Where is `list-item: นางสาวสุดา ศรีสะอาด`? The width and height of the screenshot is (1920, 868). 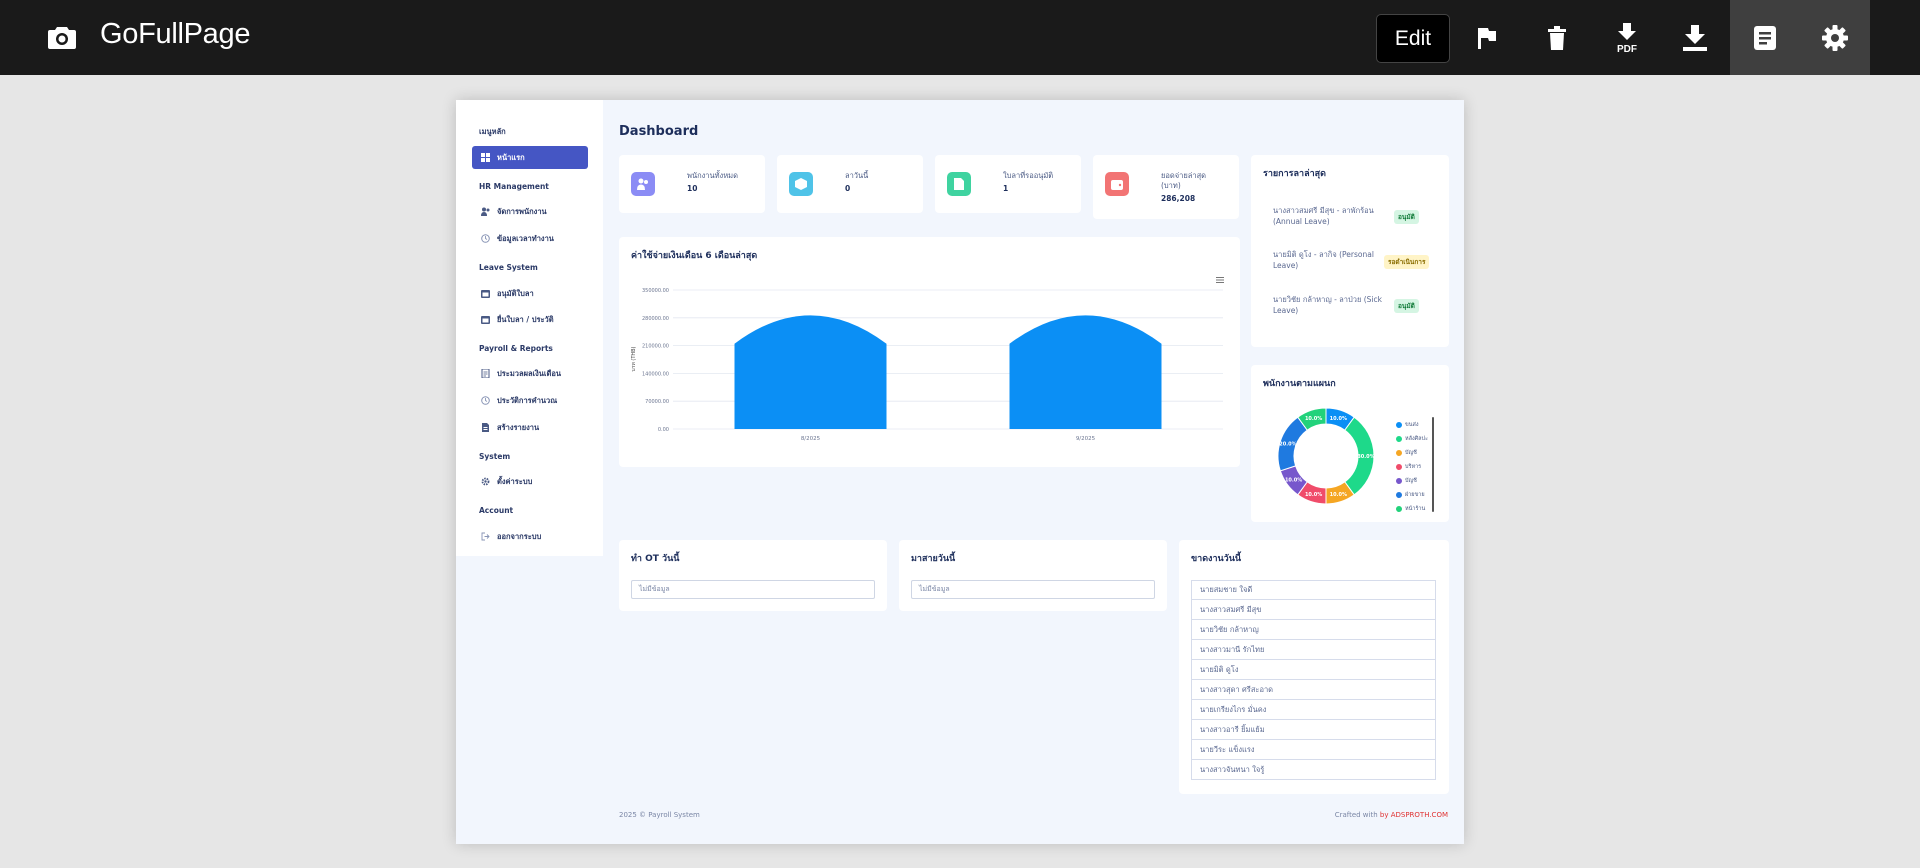
list-item: นางสาวสุดา ศรีสะอาด is located at coordinates (1313, 690).